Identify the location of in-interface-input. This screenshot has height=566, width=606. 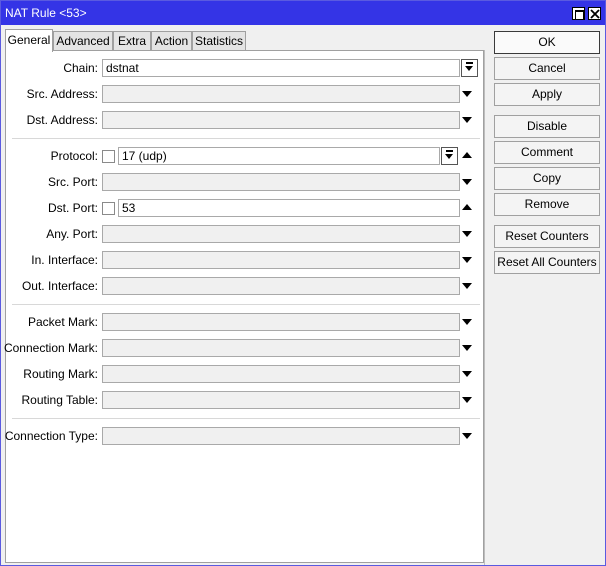
(281, 260).